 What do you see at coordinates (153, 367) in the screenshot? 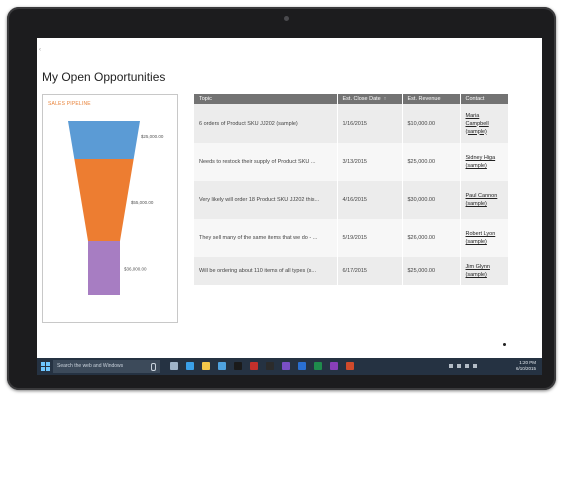
I see `microphone-icon` at bounding box center [153, 367].